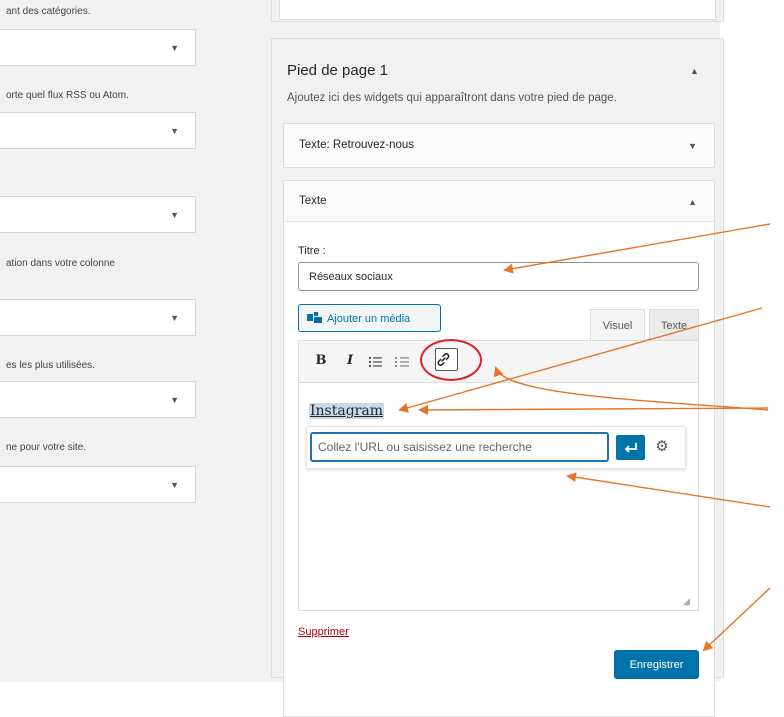 This screenshot has width=784, height=717. What do you see at coordinates (337, 70) in the screenshot?
I see `sidebar-title: Pied de page 1` at bounding box center [337, 70].